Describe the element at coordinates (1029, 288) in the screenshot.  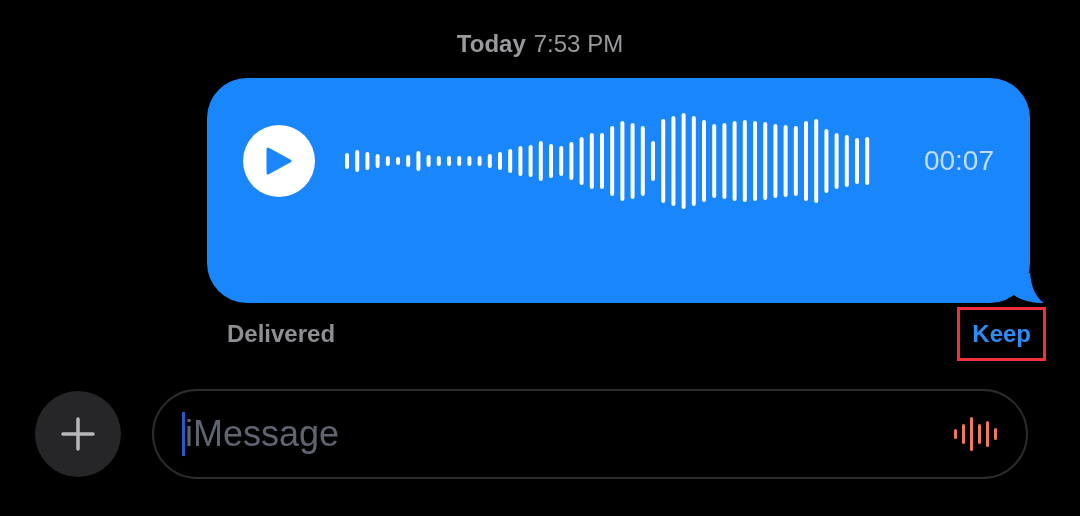
I see `bubble-tail-icon` at that location.